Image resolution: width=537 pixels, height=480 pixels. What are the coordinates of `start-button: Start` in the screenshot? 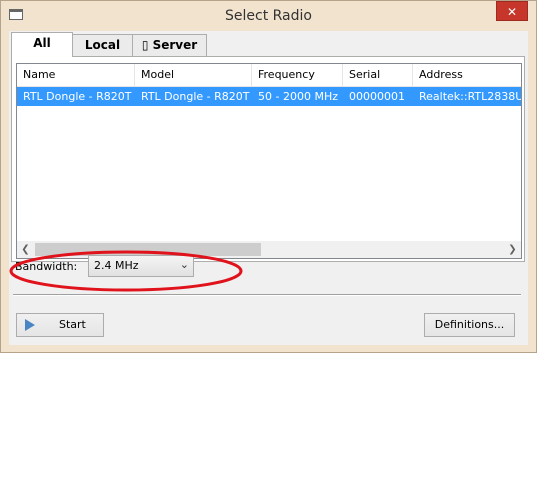 It's located at (60, 325).